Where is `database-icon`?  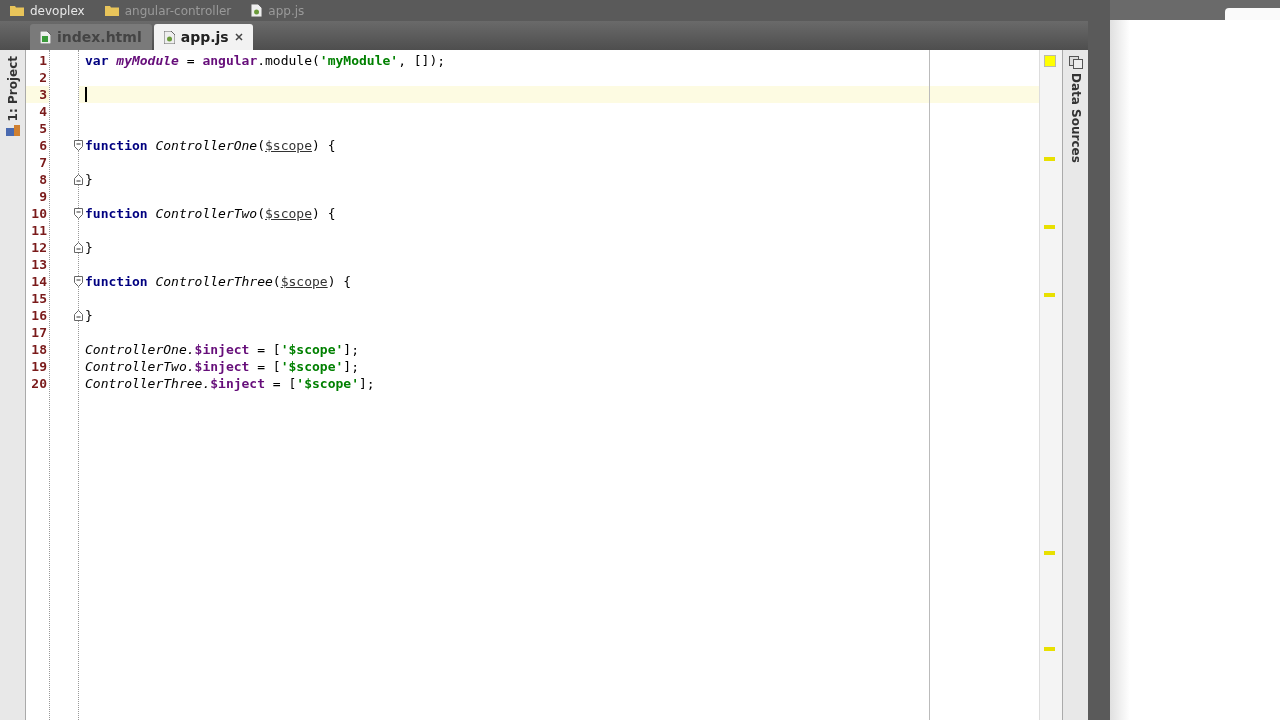 database-icon is located at coordinates (1075, 62).